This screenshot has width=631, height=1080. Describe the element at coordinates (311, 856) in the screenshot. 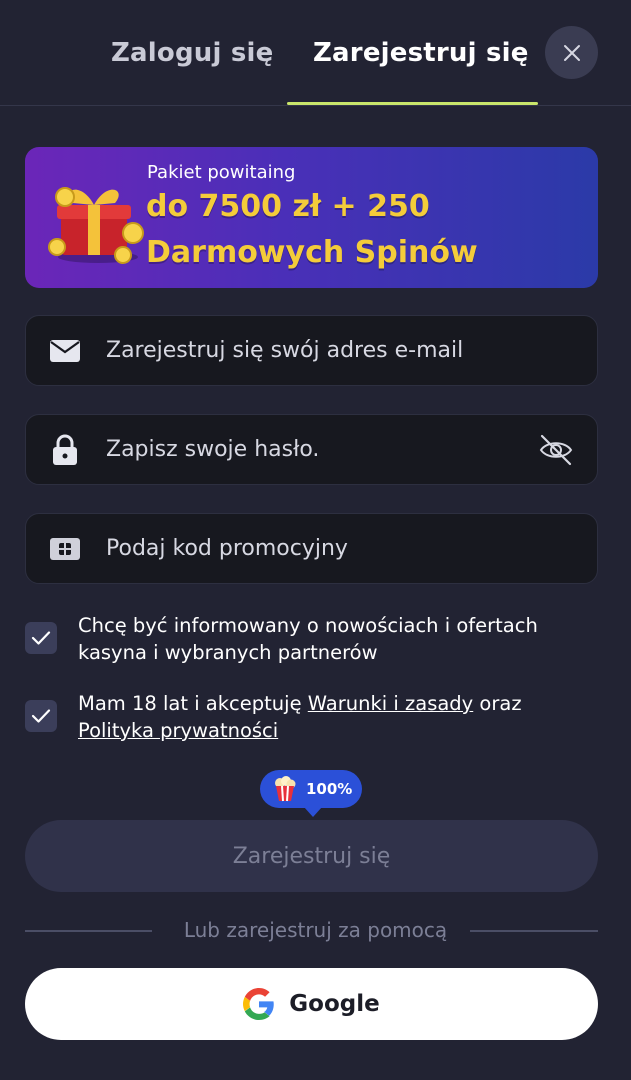

I see `register-submit-button: Zarejestruj się` at that location.